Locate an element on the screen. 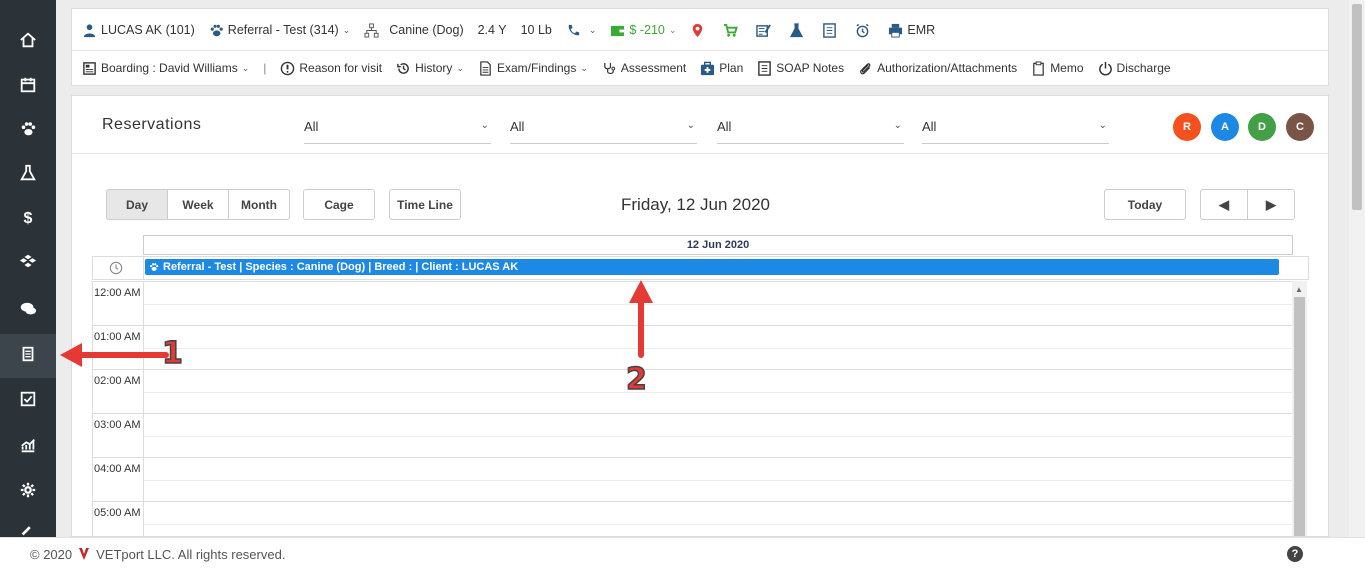 This screenshot has width=1365, height=570. annotation-label-1: 1 is located at coordinates (172, 353).